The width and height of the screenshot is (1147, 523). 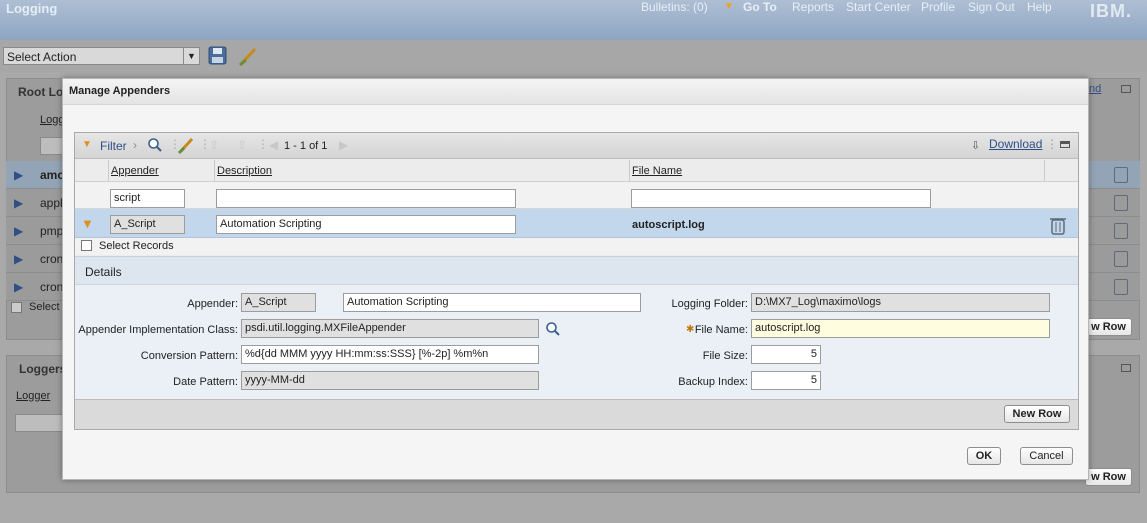 What do you see at coordinates (113, 146) in the screenshot?
I see `filter-button: Filter` at bounding box center [113, 146].